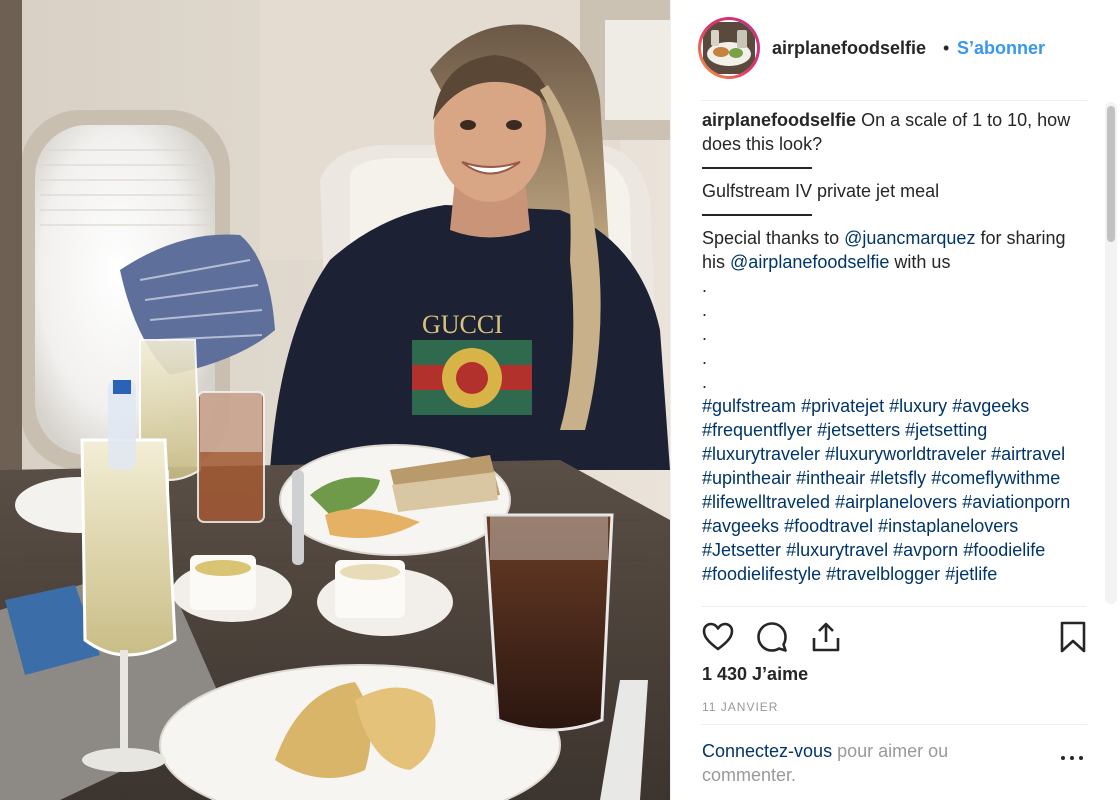  I want to click on hashtag-link: #luxurytraveler, so click(761, 454).